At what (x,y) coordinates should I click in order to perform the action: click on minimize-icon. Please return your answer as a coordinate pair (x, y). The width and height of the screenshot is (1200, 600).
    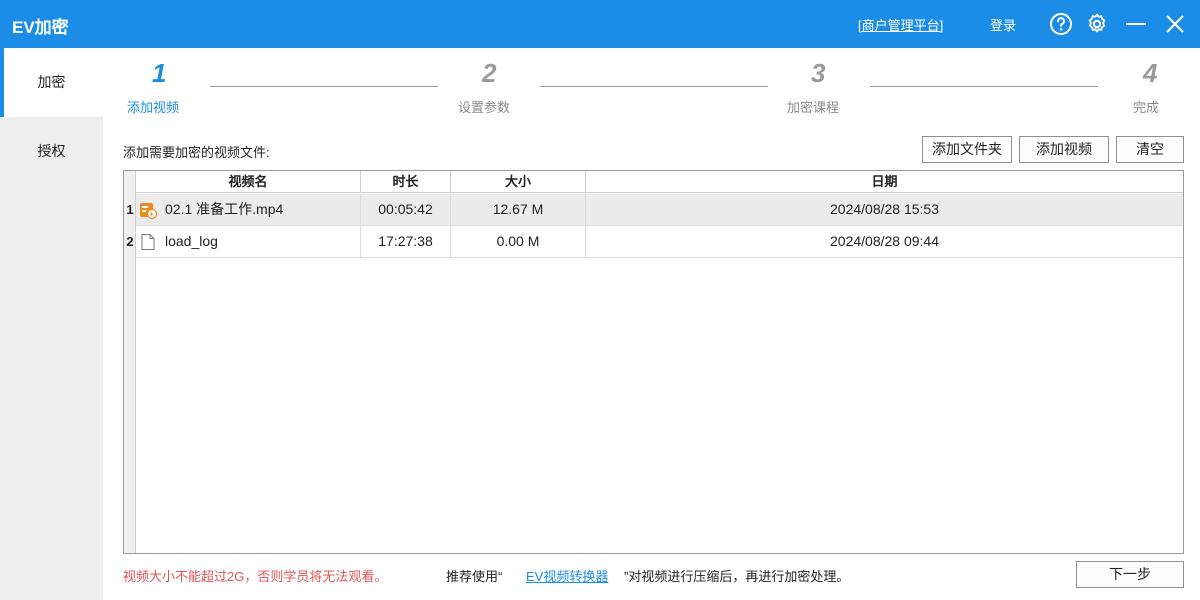
    Looking at the image, I should click on (1136, 24).